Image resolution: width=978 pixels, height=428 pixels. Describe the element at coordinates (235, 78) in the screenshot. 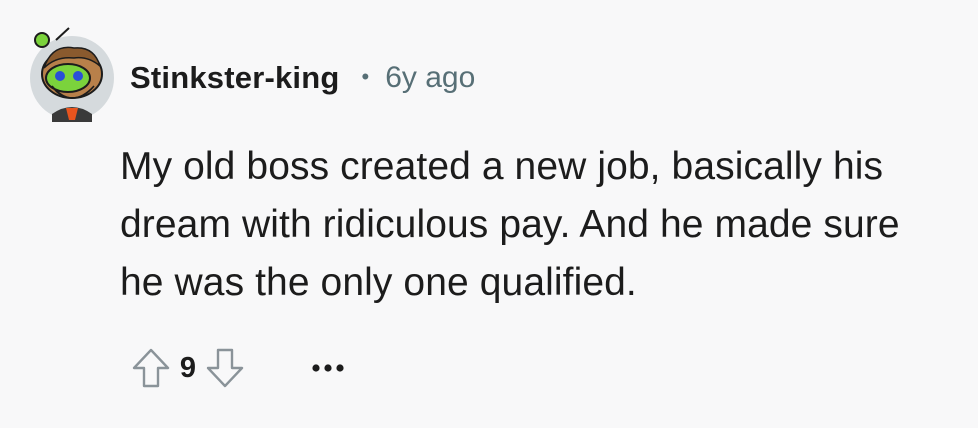

I see `username-link: Stinkster-king` at that location.